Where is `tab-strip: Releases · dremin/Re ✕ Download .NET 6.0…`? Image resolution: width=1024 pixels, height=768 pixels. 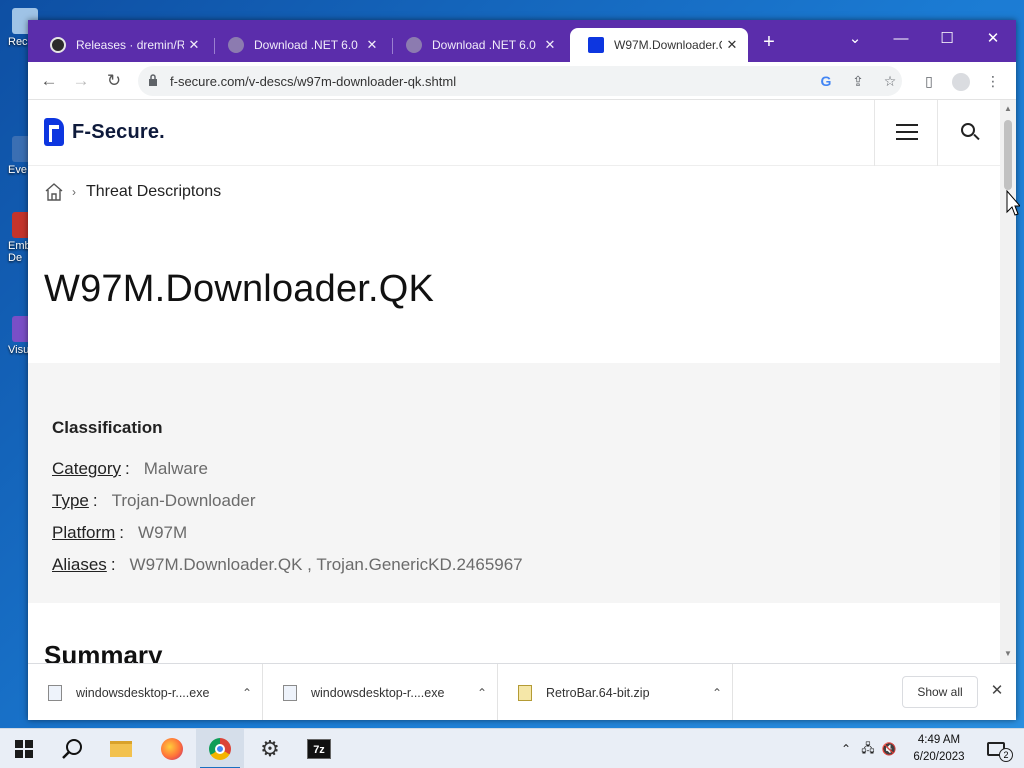
tab-strip: Releases · dremin/Re ✕ Download .NET 6.0… is located at coordinates (522, 41).